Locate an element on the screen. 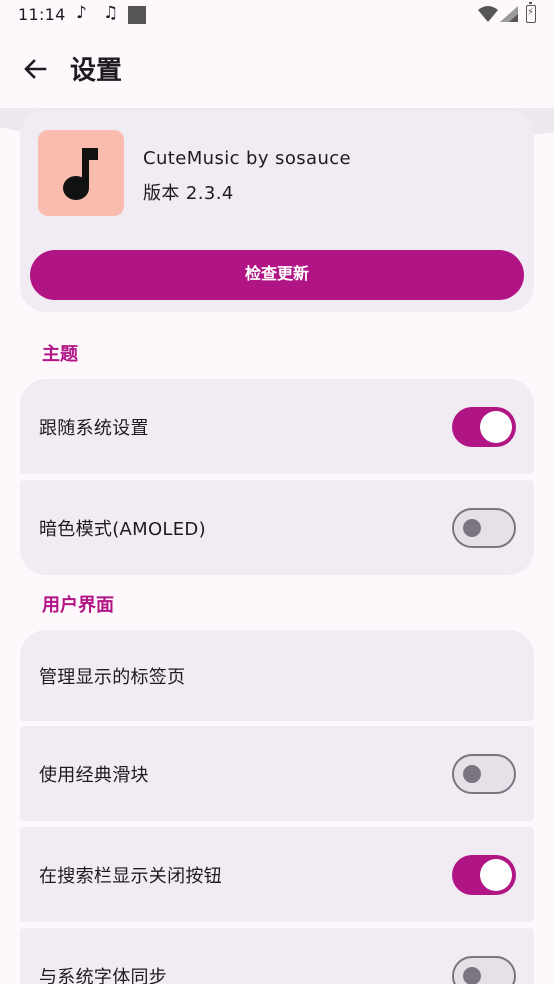 The height and width of the screenshot is (984, 554). setting-amoled-dark-mode: 暗色模式(AMOLED) is located at coordinates (277, 527).